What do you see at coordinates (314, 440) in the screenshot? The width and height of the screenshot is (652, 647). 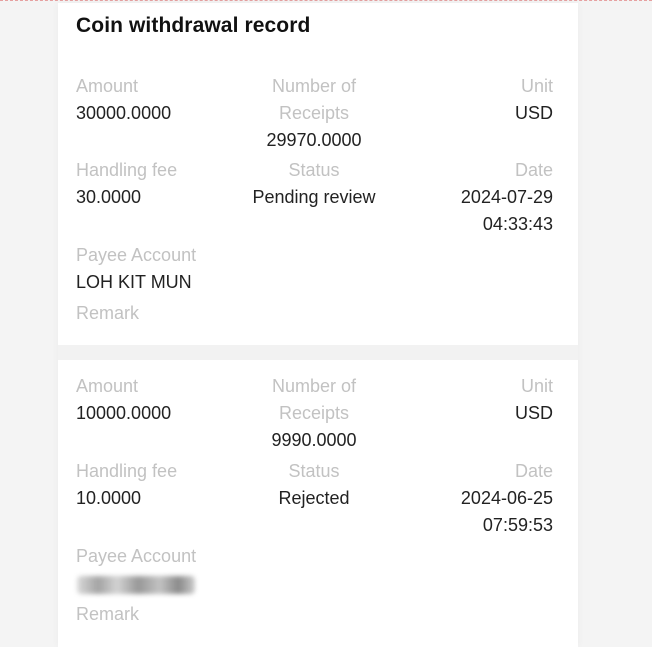 I see `receipts-value: 9990.0000` at bounding box center [314, 440].